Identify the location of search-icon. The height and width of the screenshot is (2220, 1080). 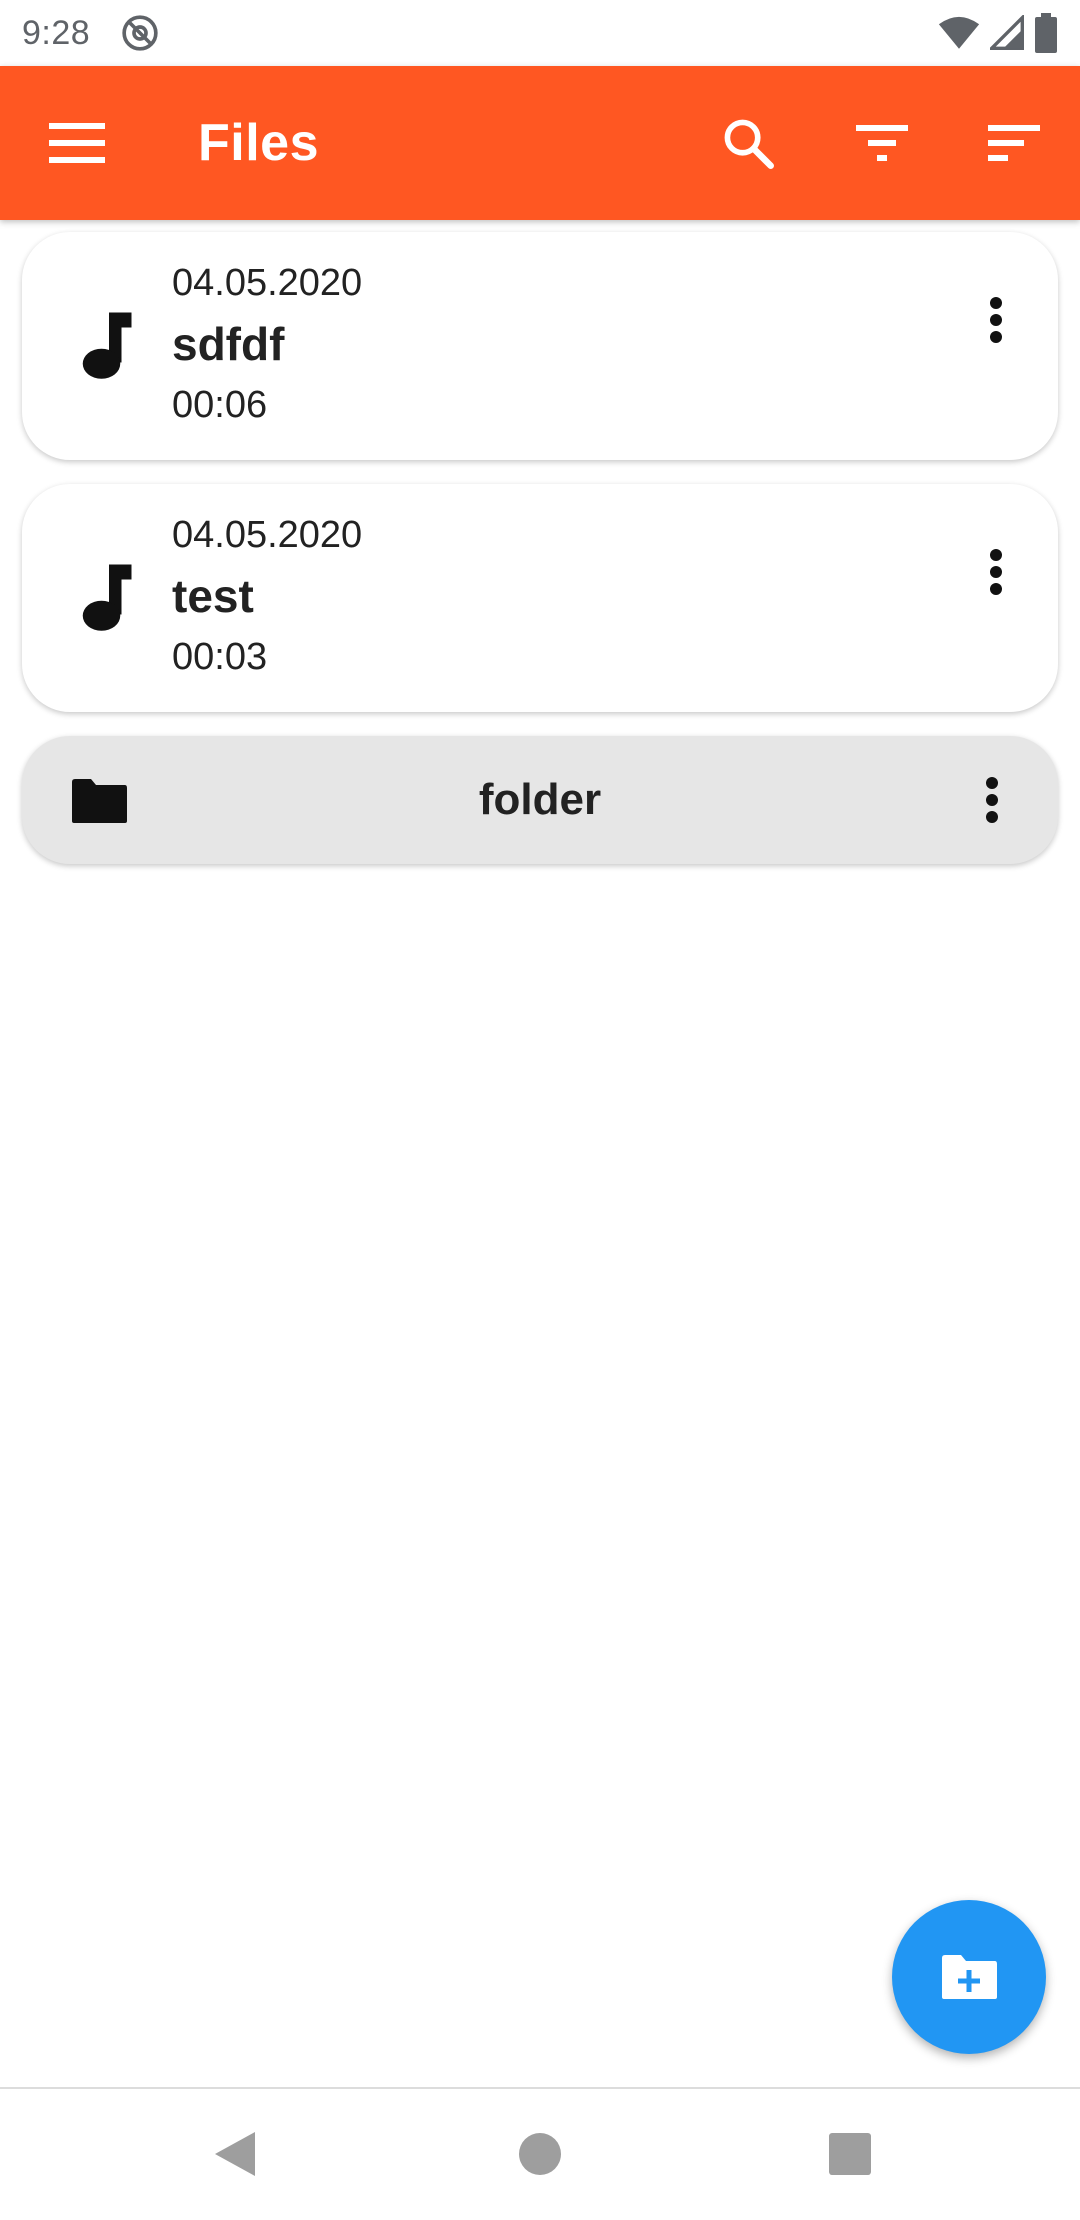
(749, 144).